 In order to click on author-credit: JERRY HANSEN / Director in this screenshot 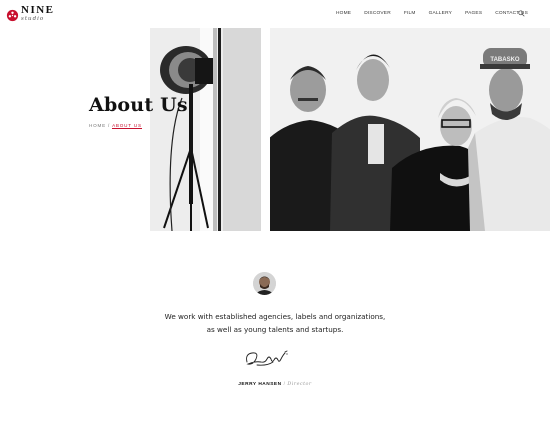, I will do `click(275, 384)`.